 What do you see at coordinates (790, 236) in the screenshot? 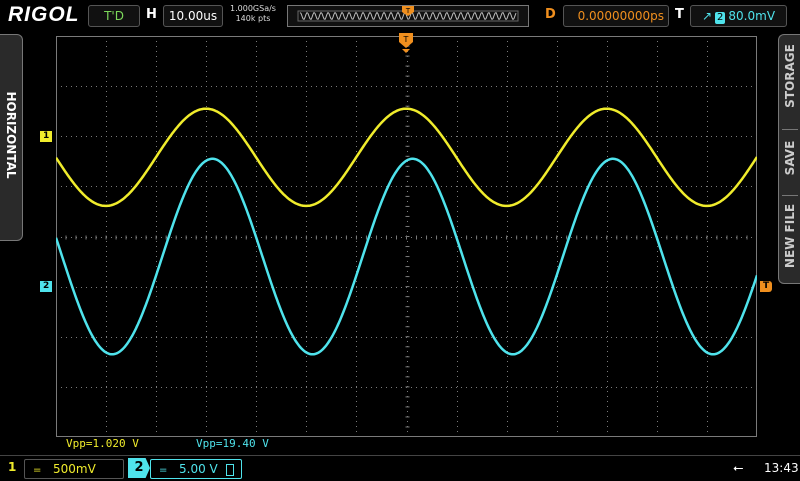
I see `new-file-menu-item: NEW FILE` at bounding box center [790, 236].